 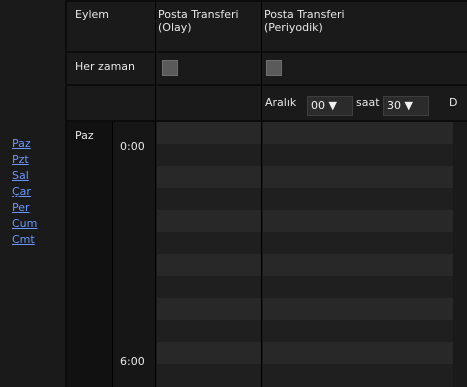 What do you see at coordinates (304, 21) in the screenshot?
I see `header-col-periodic: Posta Transferi (Periyodik)` at bounding box center [304, 21].